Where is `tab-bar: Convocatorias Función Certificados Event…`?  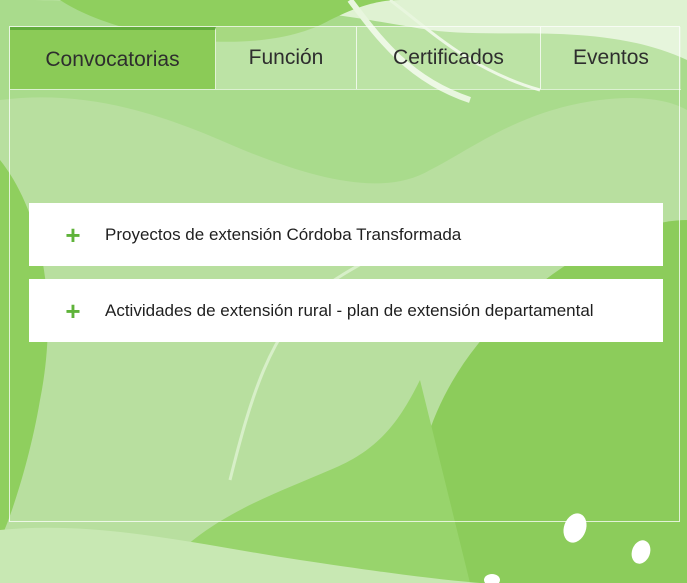 tab-bar: Convocatorias Función Certificados Event… is located at coordinates (345, 58).